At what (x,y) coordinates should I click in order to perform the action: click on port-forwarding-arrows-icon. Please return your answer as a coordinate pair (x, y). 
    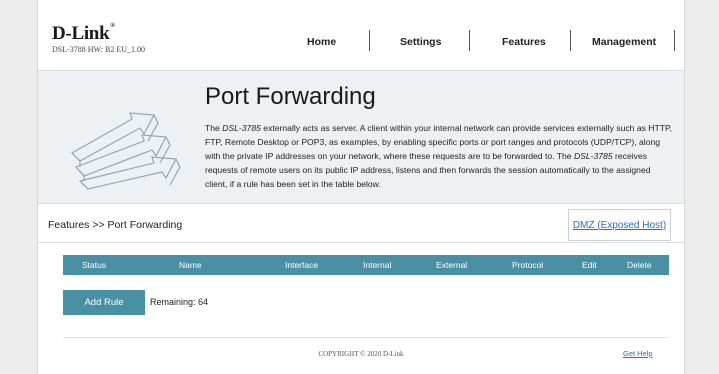
    Looking at the image, I should click on (126, 151).